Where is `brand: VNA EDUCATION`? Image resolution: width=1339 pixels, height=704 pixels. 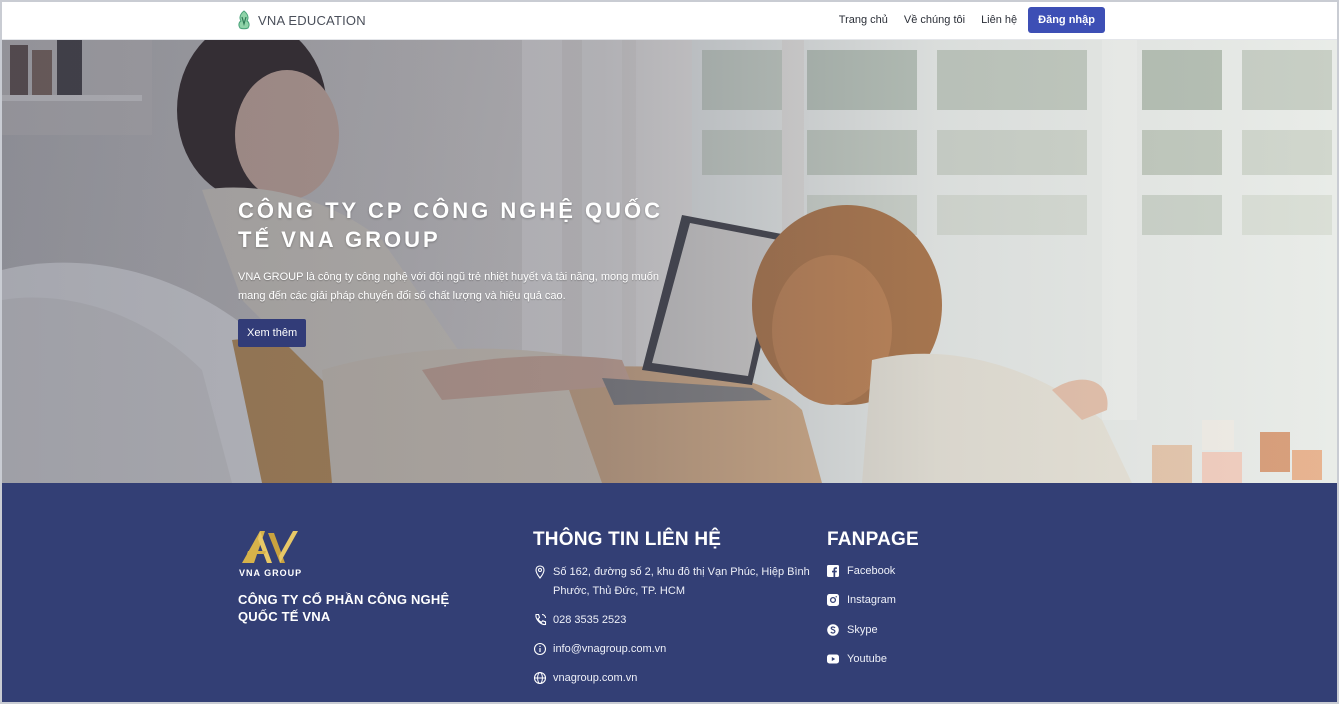 brand: VNA EDUCATION is located at coordinates (301, 20).